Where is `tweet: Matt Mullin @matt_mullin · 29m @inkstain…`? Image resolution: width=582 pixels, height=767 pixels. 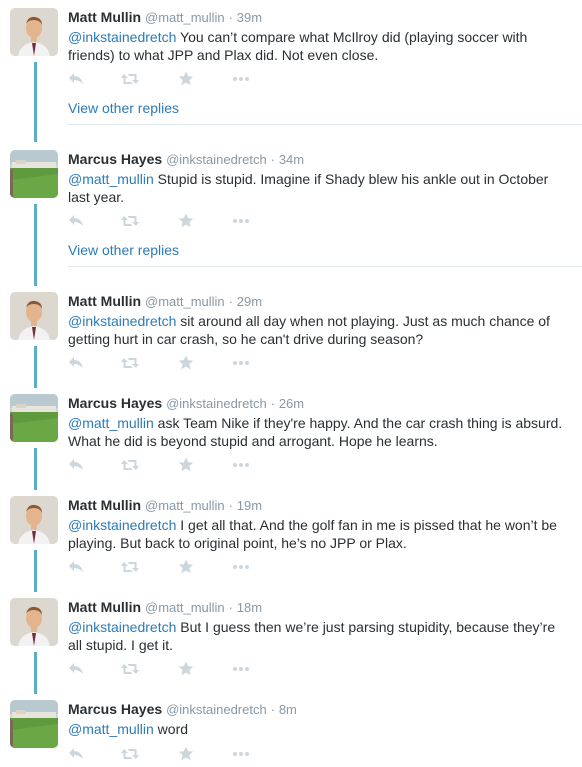
tweet: Matt Mullin @matt_mullin · 29m @inkstain… is located at coordinates (291, 337).